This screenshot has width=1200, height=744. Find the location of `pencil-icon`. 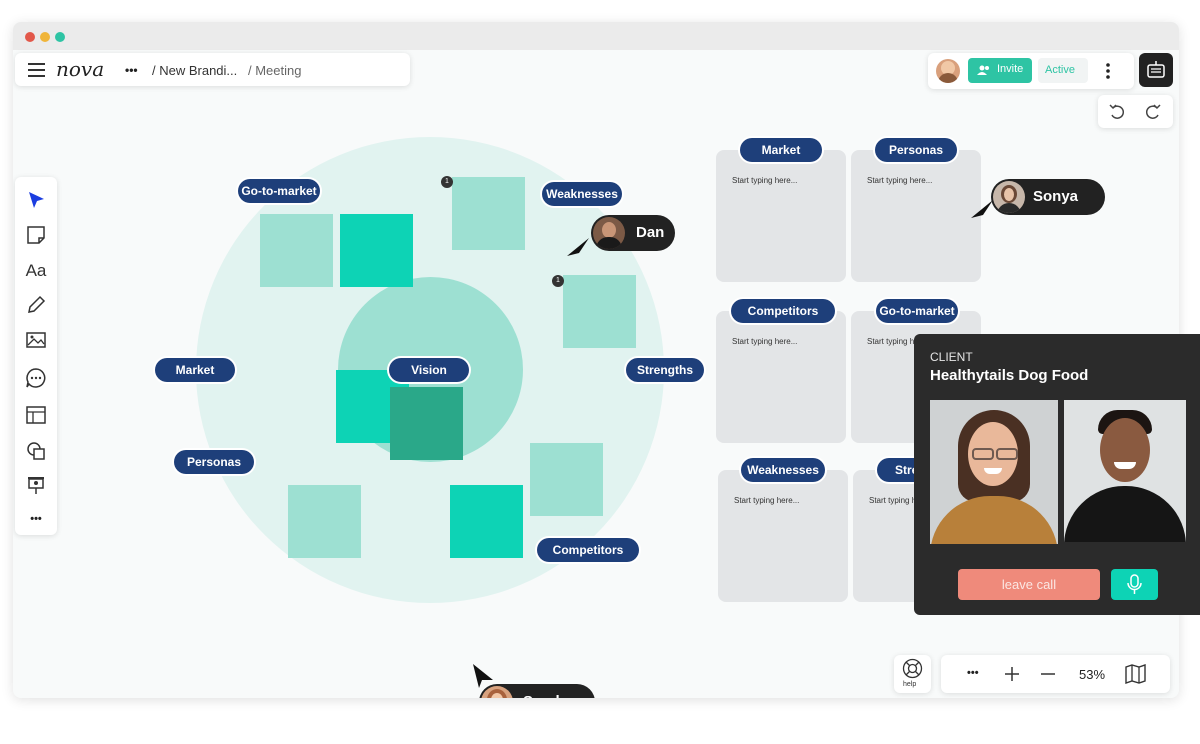

pencil-icon is located at coordinates (37, 304).